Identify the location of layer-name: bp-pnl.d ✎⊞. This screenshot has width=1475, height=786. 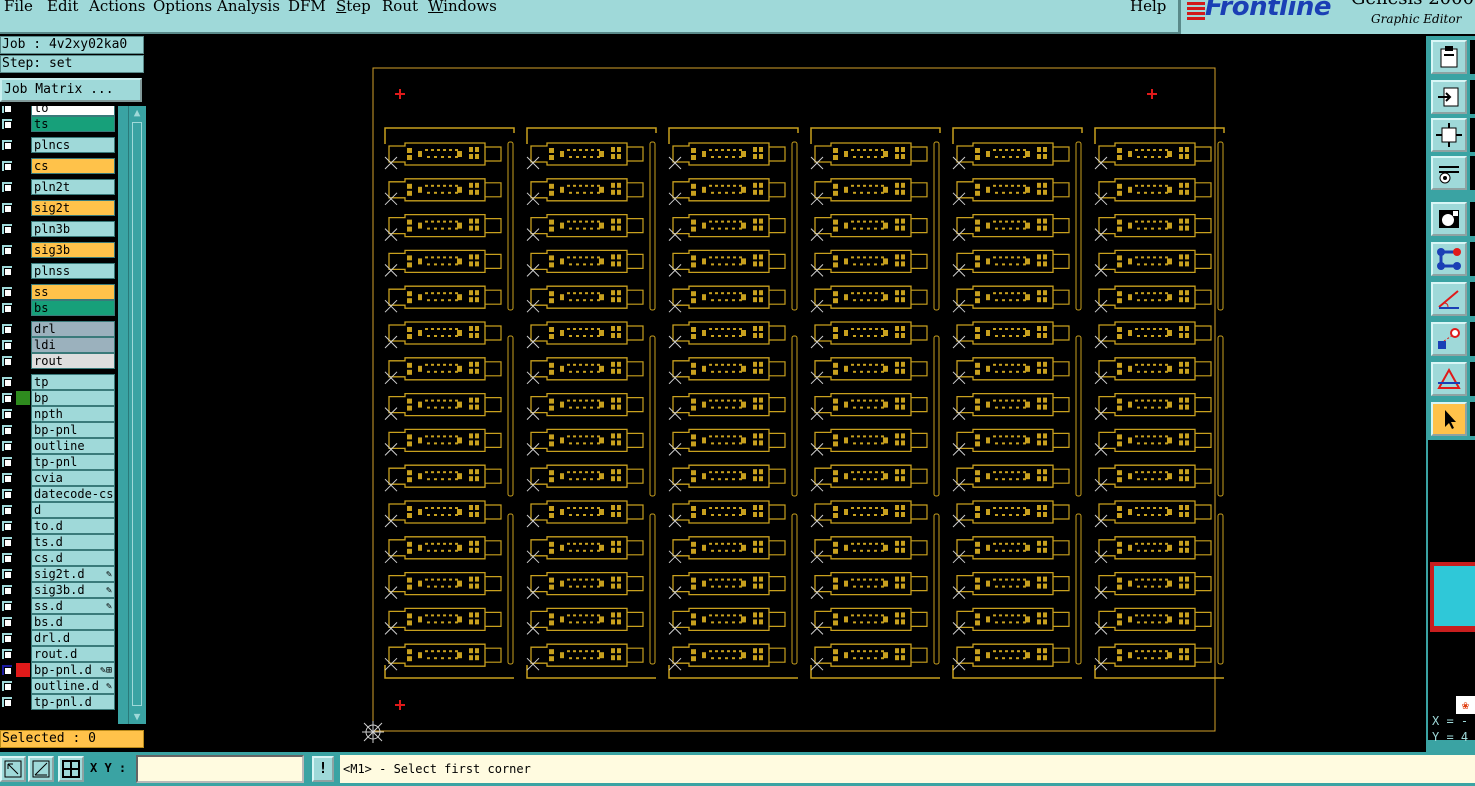
(73, 670).